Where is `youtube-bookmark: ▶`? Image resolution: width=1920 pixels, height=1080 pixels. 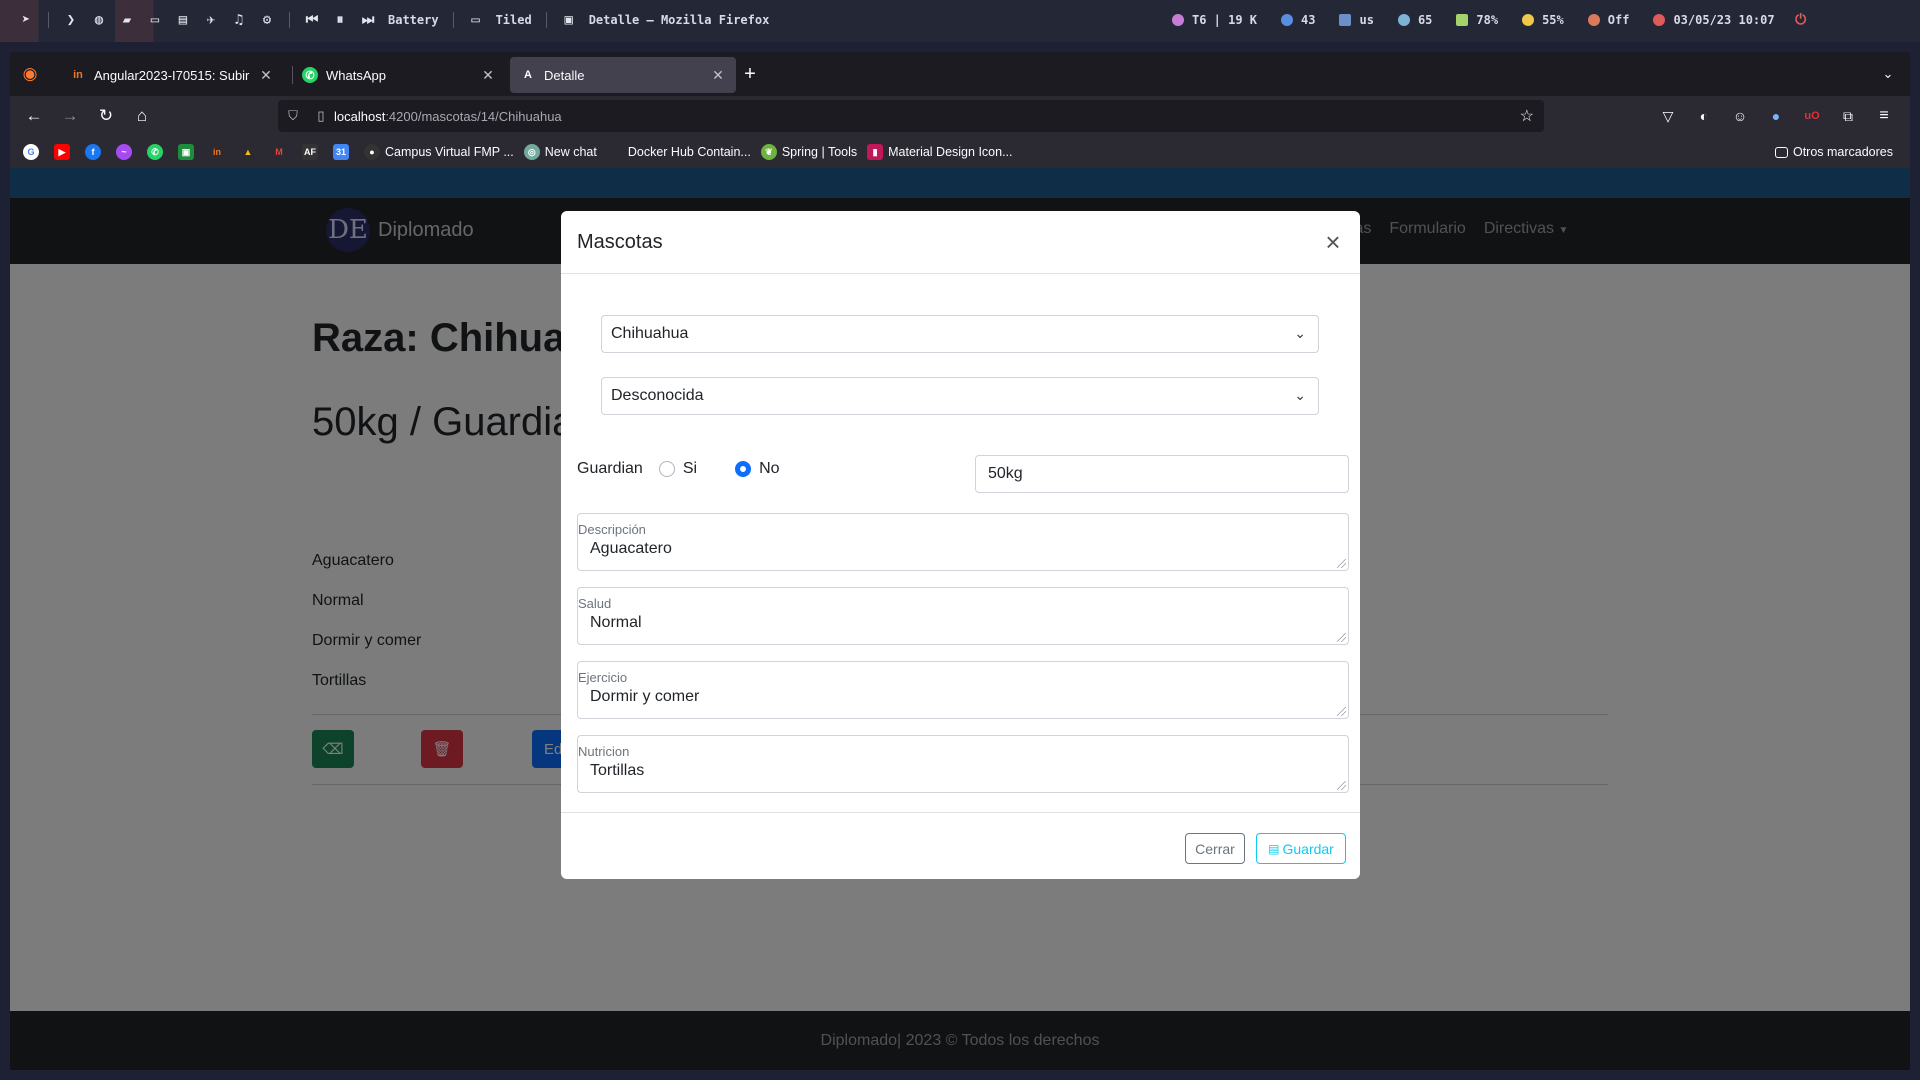 youtube-bookmark: ▶ is located at coordinates (64, 152).